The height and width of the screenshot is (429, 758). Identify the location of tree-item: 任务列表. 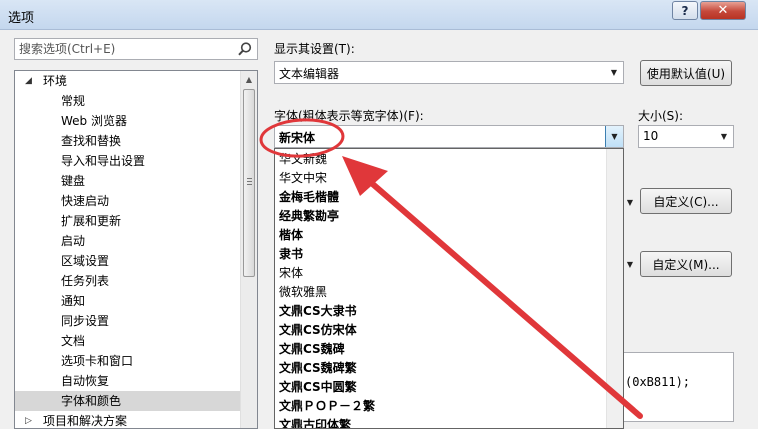
(128, 281).